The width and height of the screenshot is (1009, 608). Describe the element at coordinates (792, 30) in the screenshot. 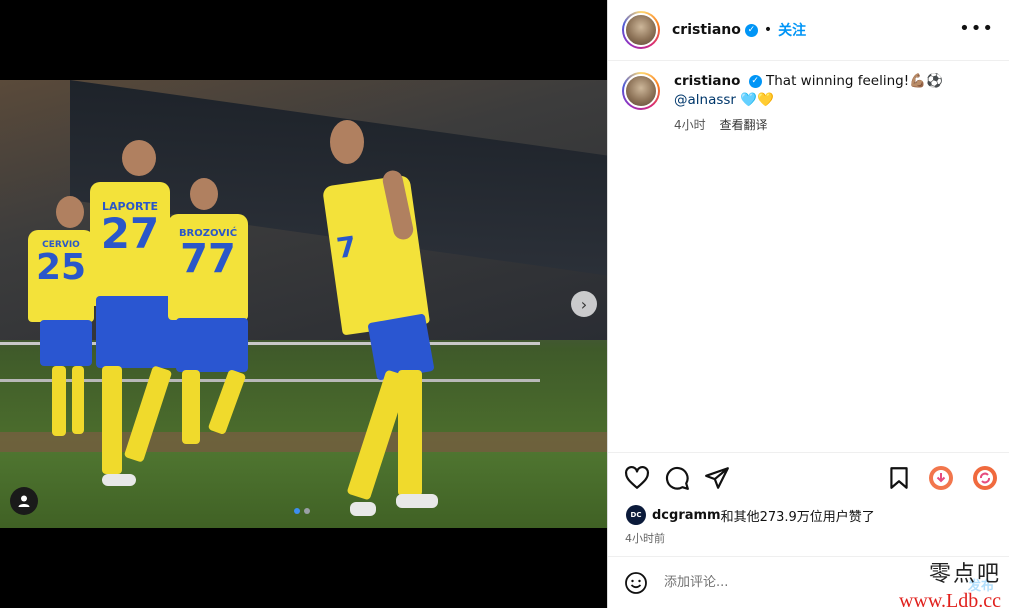

I see `follow-button: 关注` at that location.